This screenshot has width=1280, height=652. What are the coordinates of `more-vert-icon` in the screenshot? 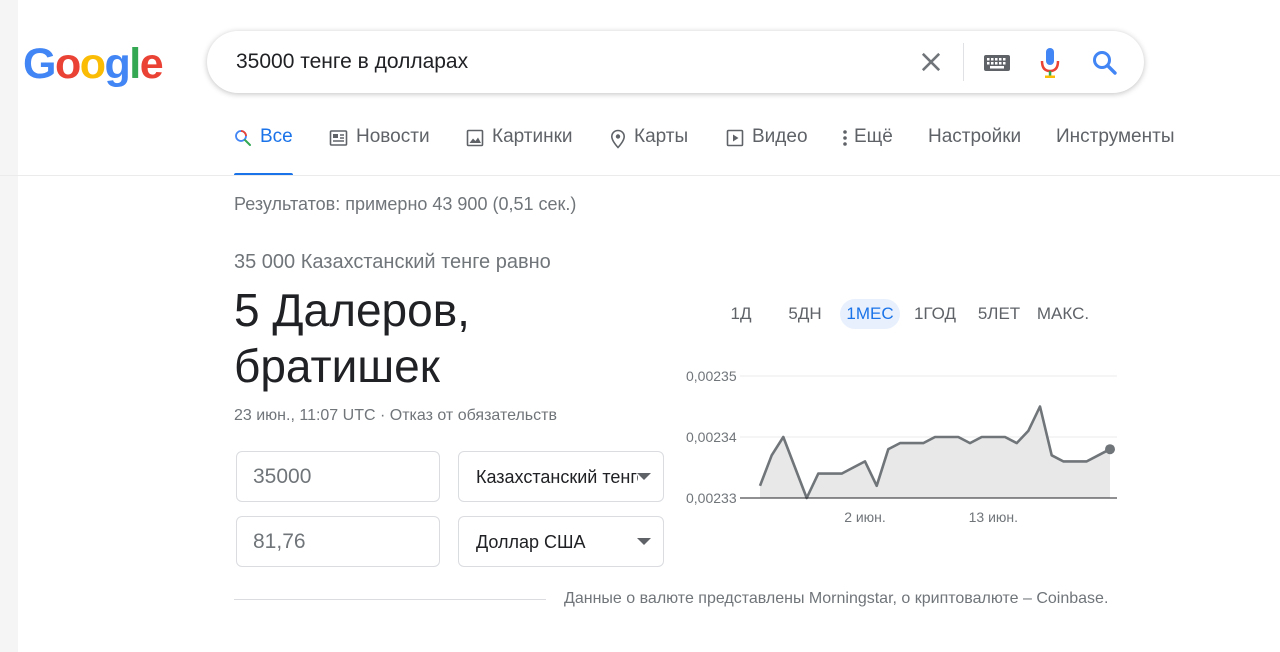 It's located at (845, 138).